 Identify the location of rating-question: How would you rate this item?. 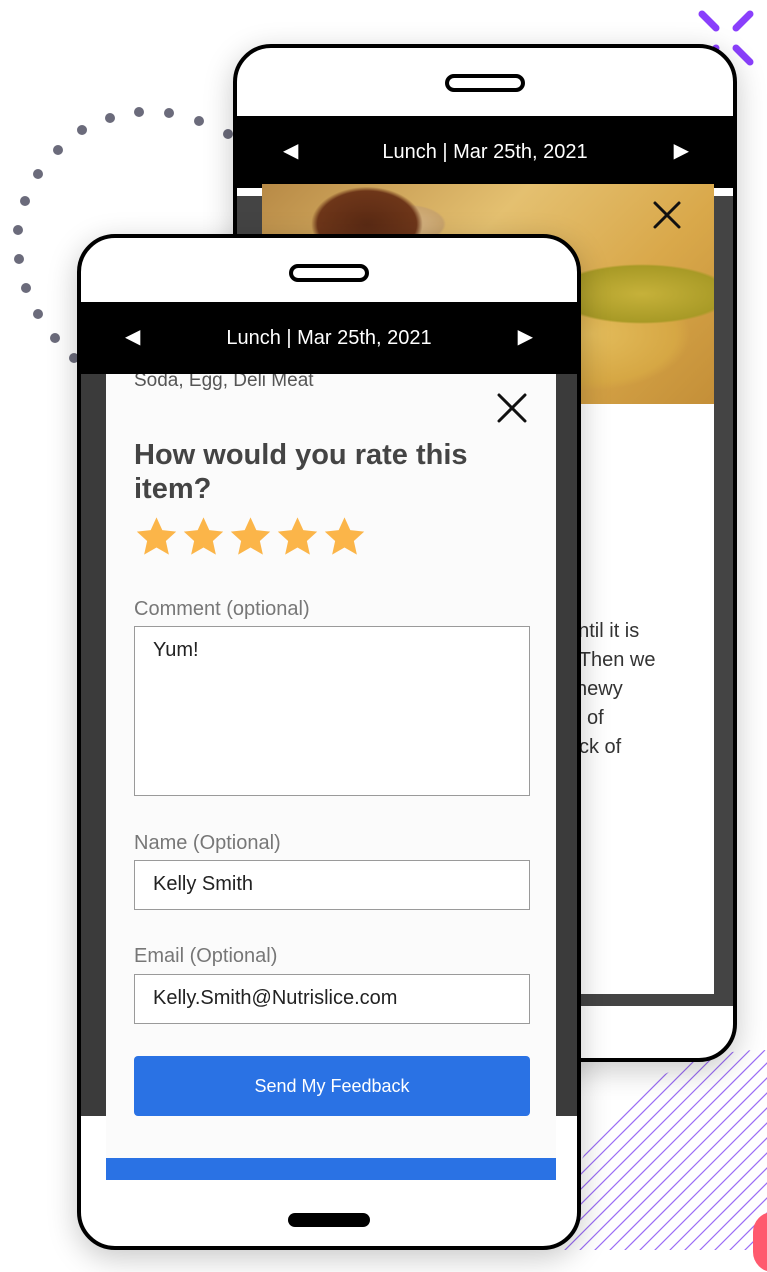
(301, 472).